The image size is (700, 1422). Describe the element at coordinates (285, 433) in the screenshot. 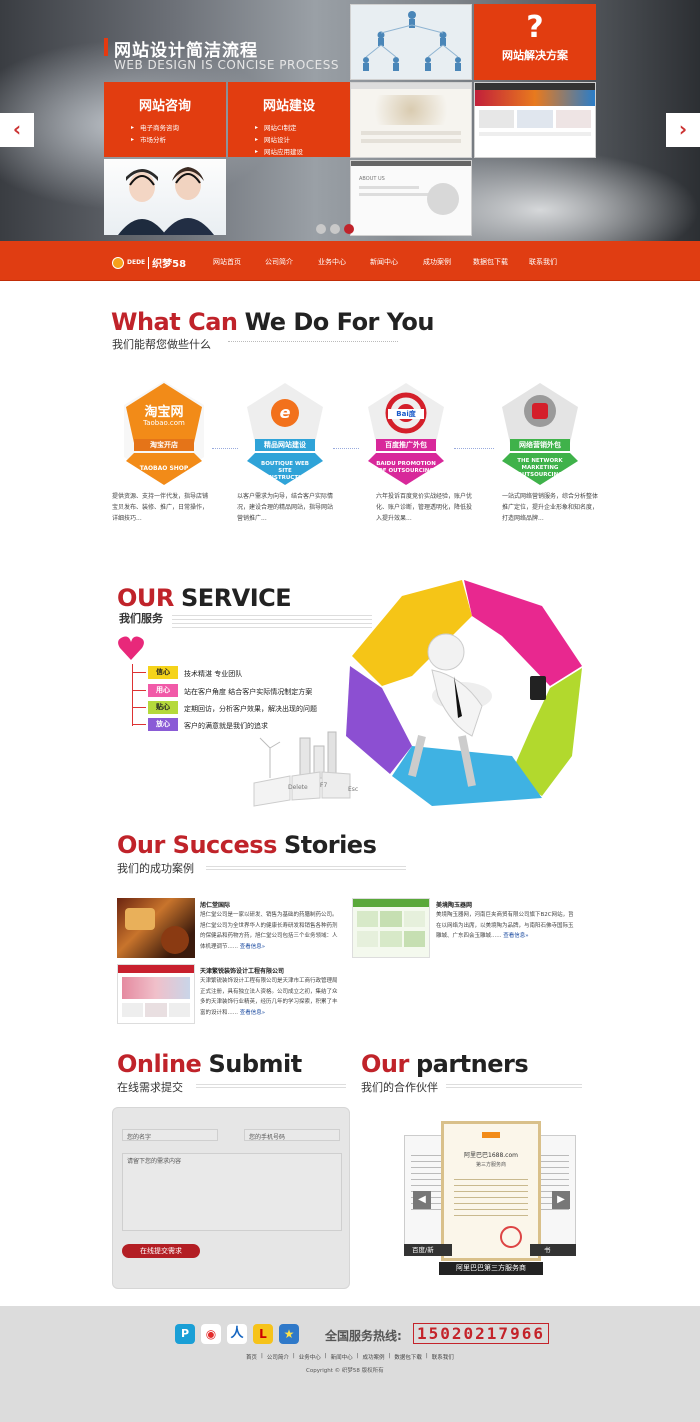

I see `card-web-construction: e 精品网站建设 BOUTIQUE WEB SITE CONSTRUCTION` at that location.